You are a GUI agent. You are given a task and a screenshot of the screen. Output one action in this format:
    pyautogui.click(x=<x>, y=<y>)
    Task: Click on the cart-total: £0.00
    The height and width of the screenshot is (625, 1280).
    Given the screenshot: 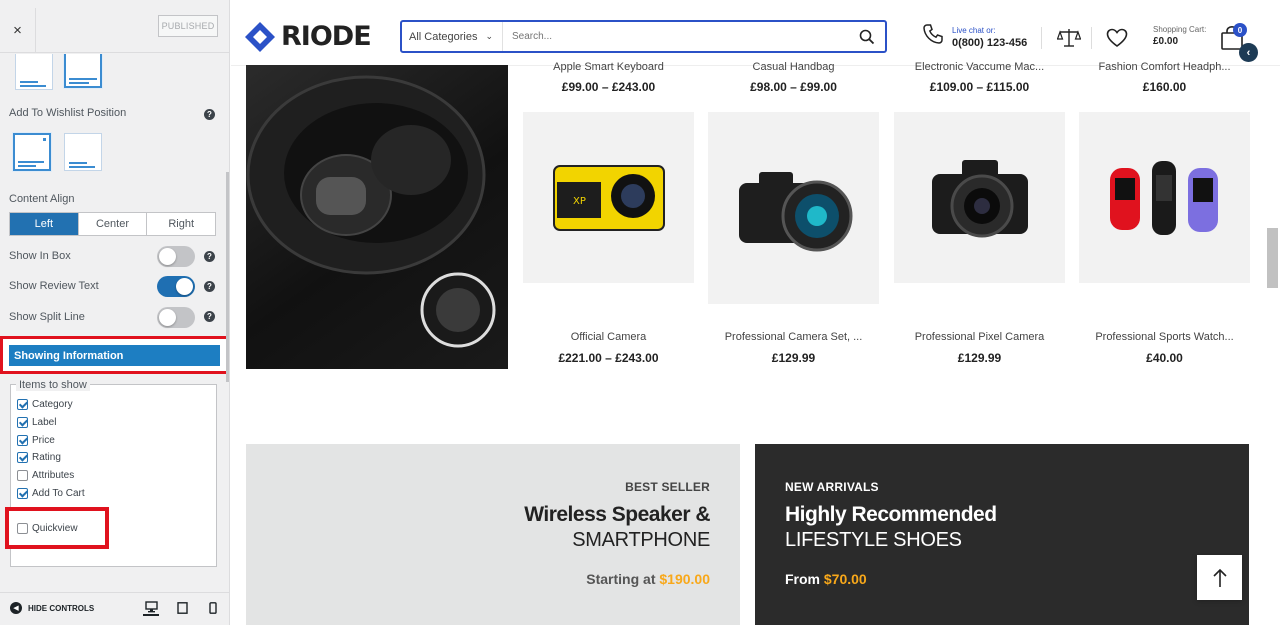 What is the action you would take?
    pyautogui.click(x=1166, y=41)
    